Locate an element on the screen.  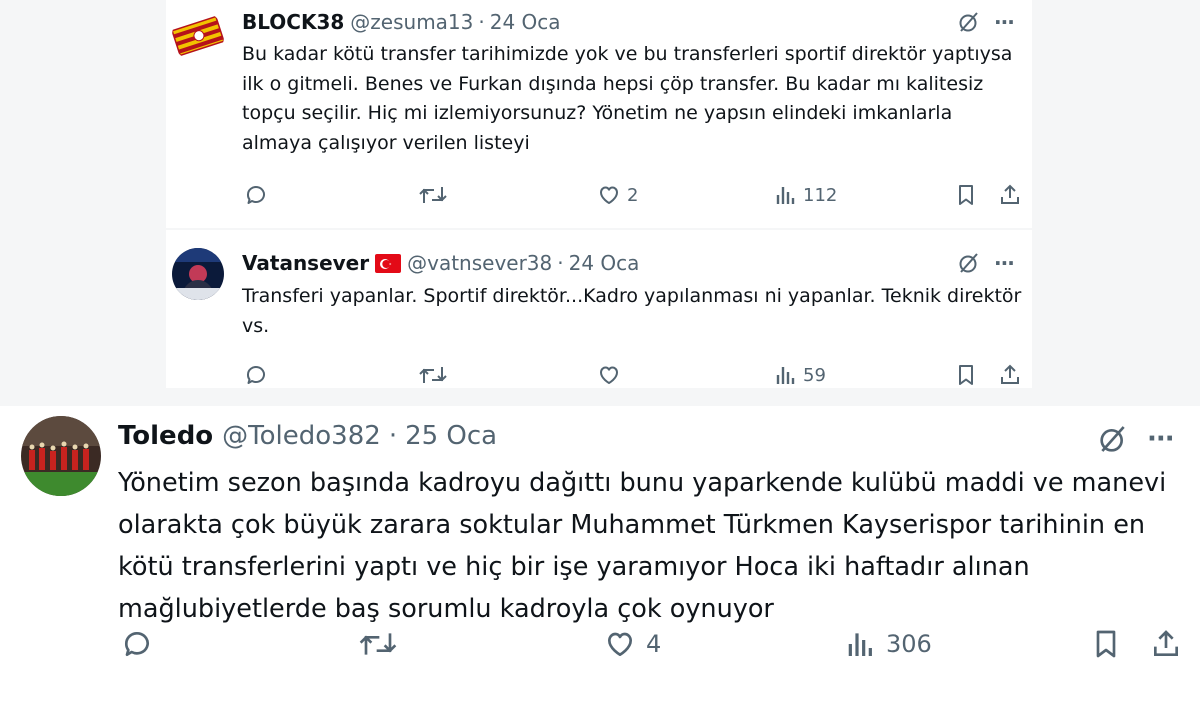
views-button: 59 is located at coordinates (800, 375).